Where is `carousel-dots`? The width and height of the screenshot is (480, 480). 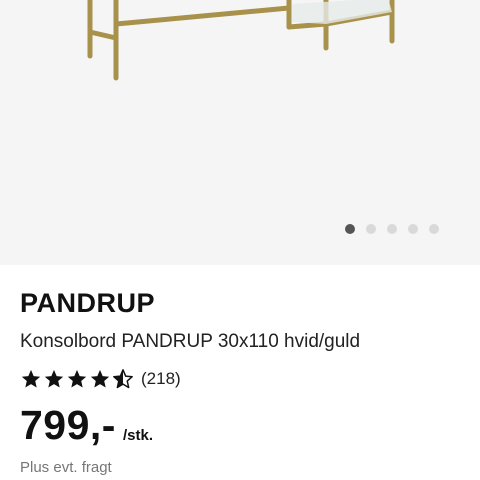
carousel-dots is located at coordinates (392, 229).